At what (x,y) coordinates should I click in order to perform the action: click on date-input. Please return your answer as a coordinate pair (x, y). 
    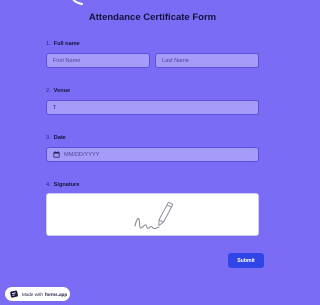
    Looking at the image, I should click on (161, 154).